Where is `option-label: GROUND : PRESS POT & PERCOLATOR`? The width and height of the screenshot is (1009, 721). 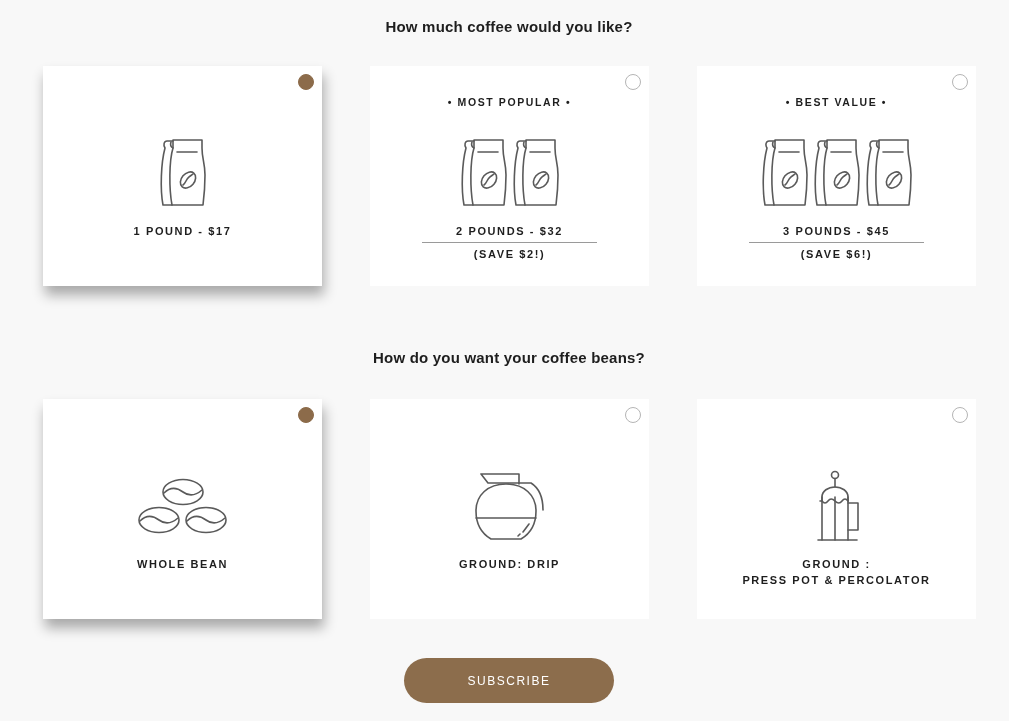
option-label: GROUND : PRESS POT & PERCOLATOR is located at coordinates (836, 572).